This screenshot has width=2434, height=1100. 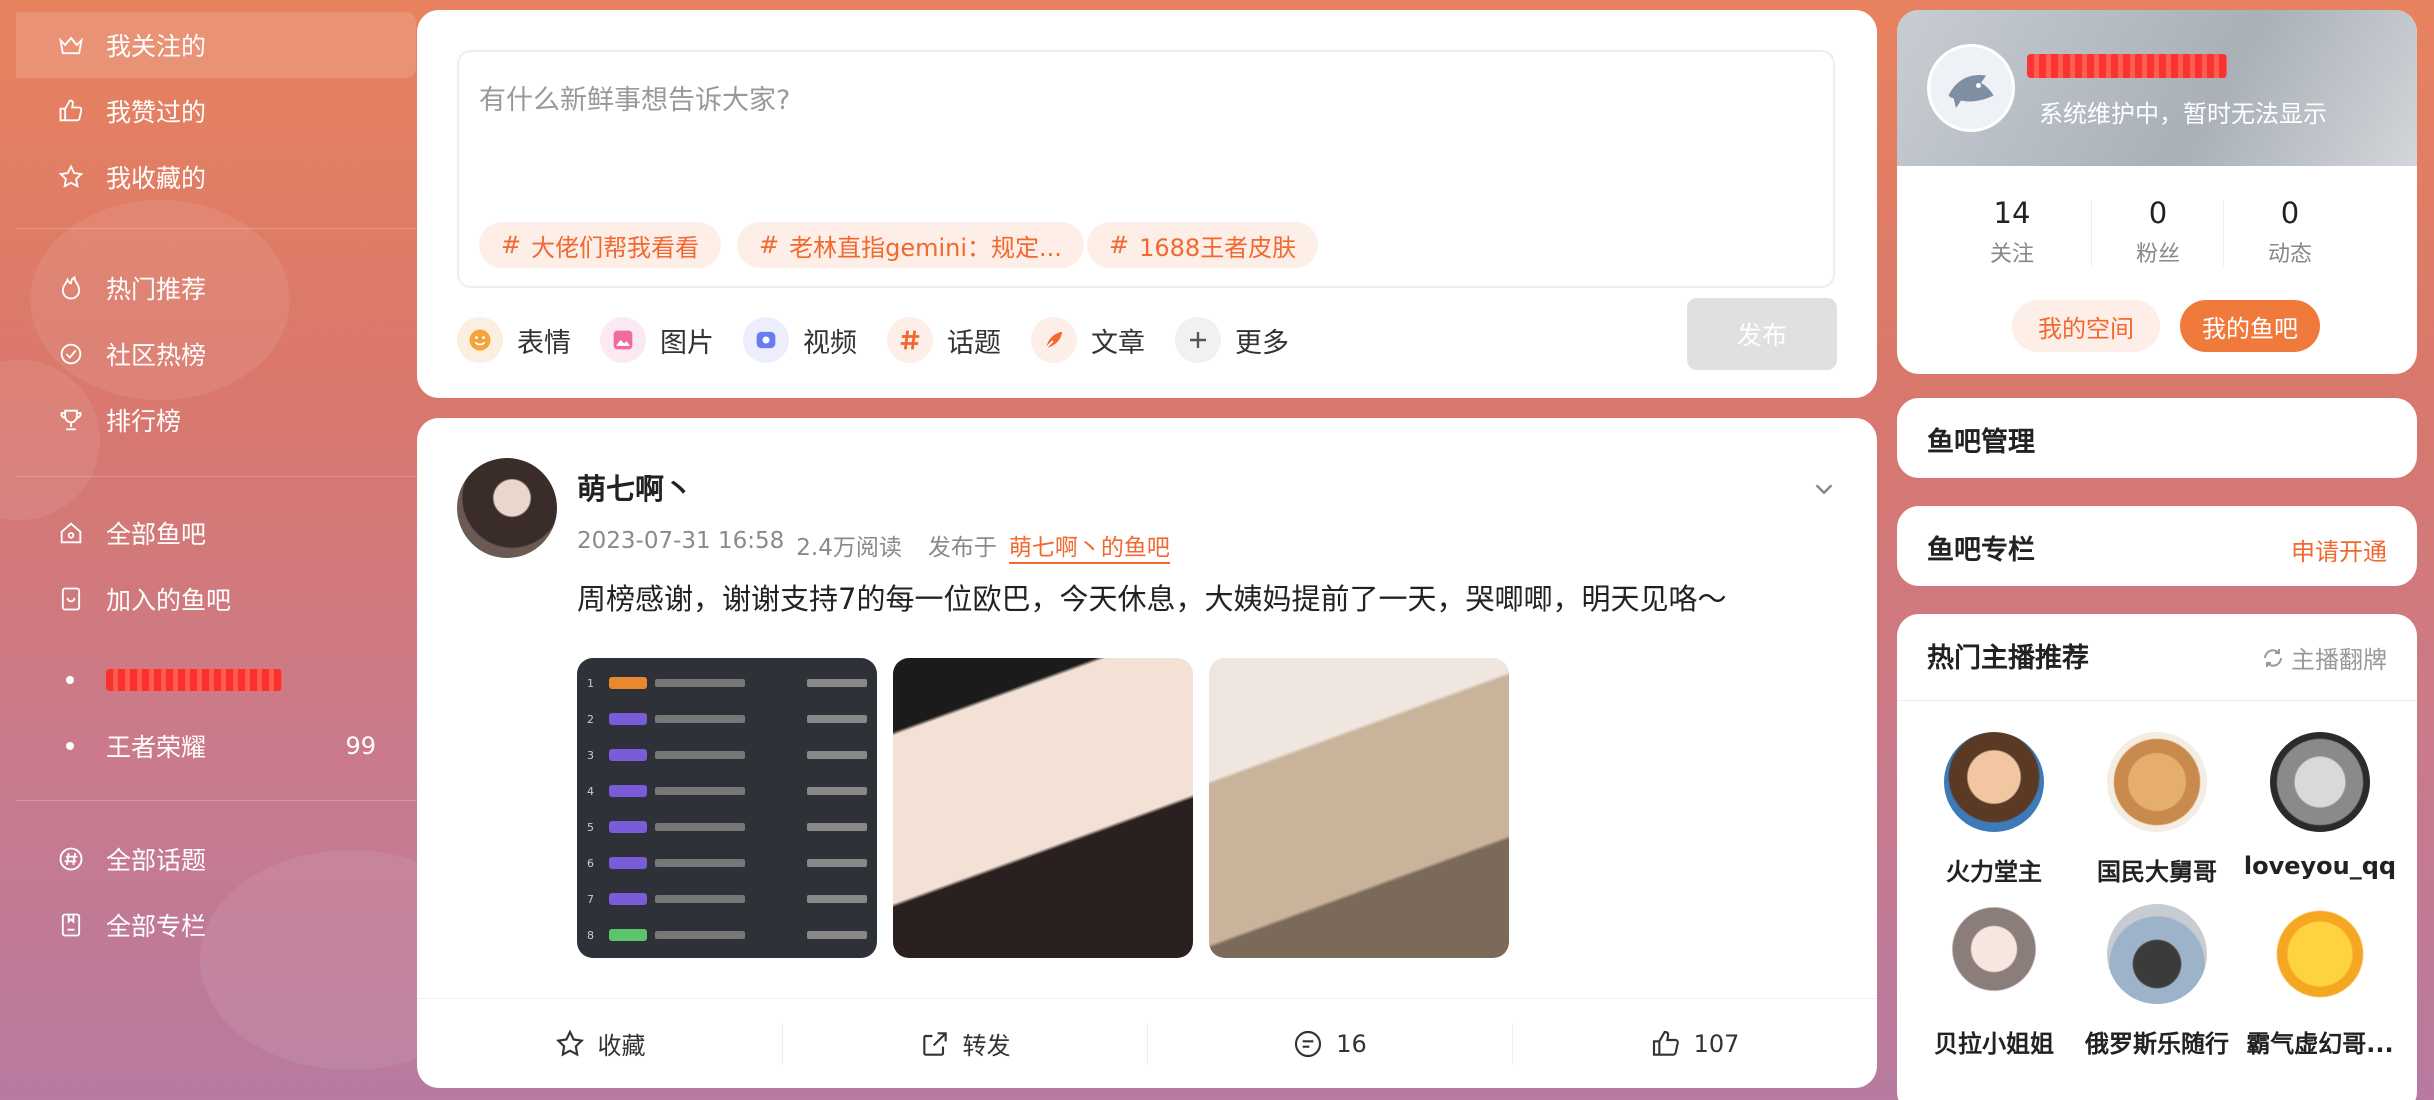 I want to click on sidebar-item-label: 我收藏的, so click(x=156, y=178).